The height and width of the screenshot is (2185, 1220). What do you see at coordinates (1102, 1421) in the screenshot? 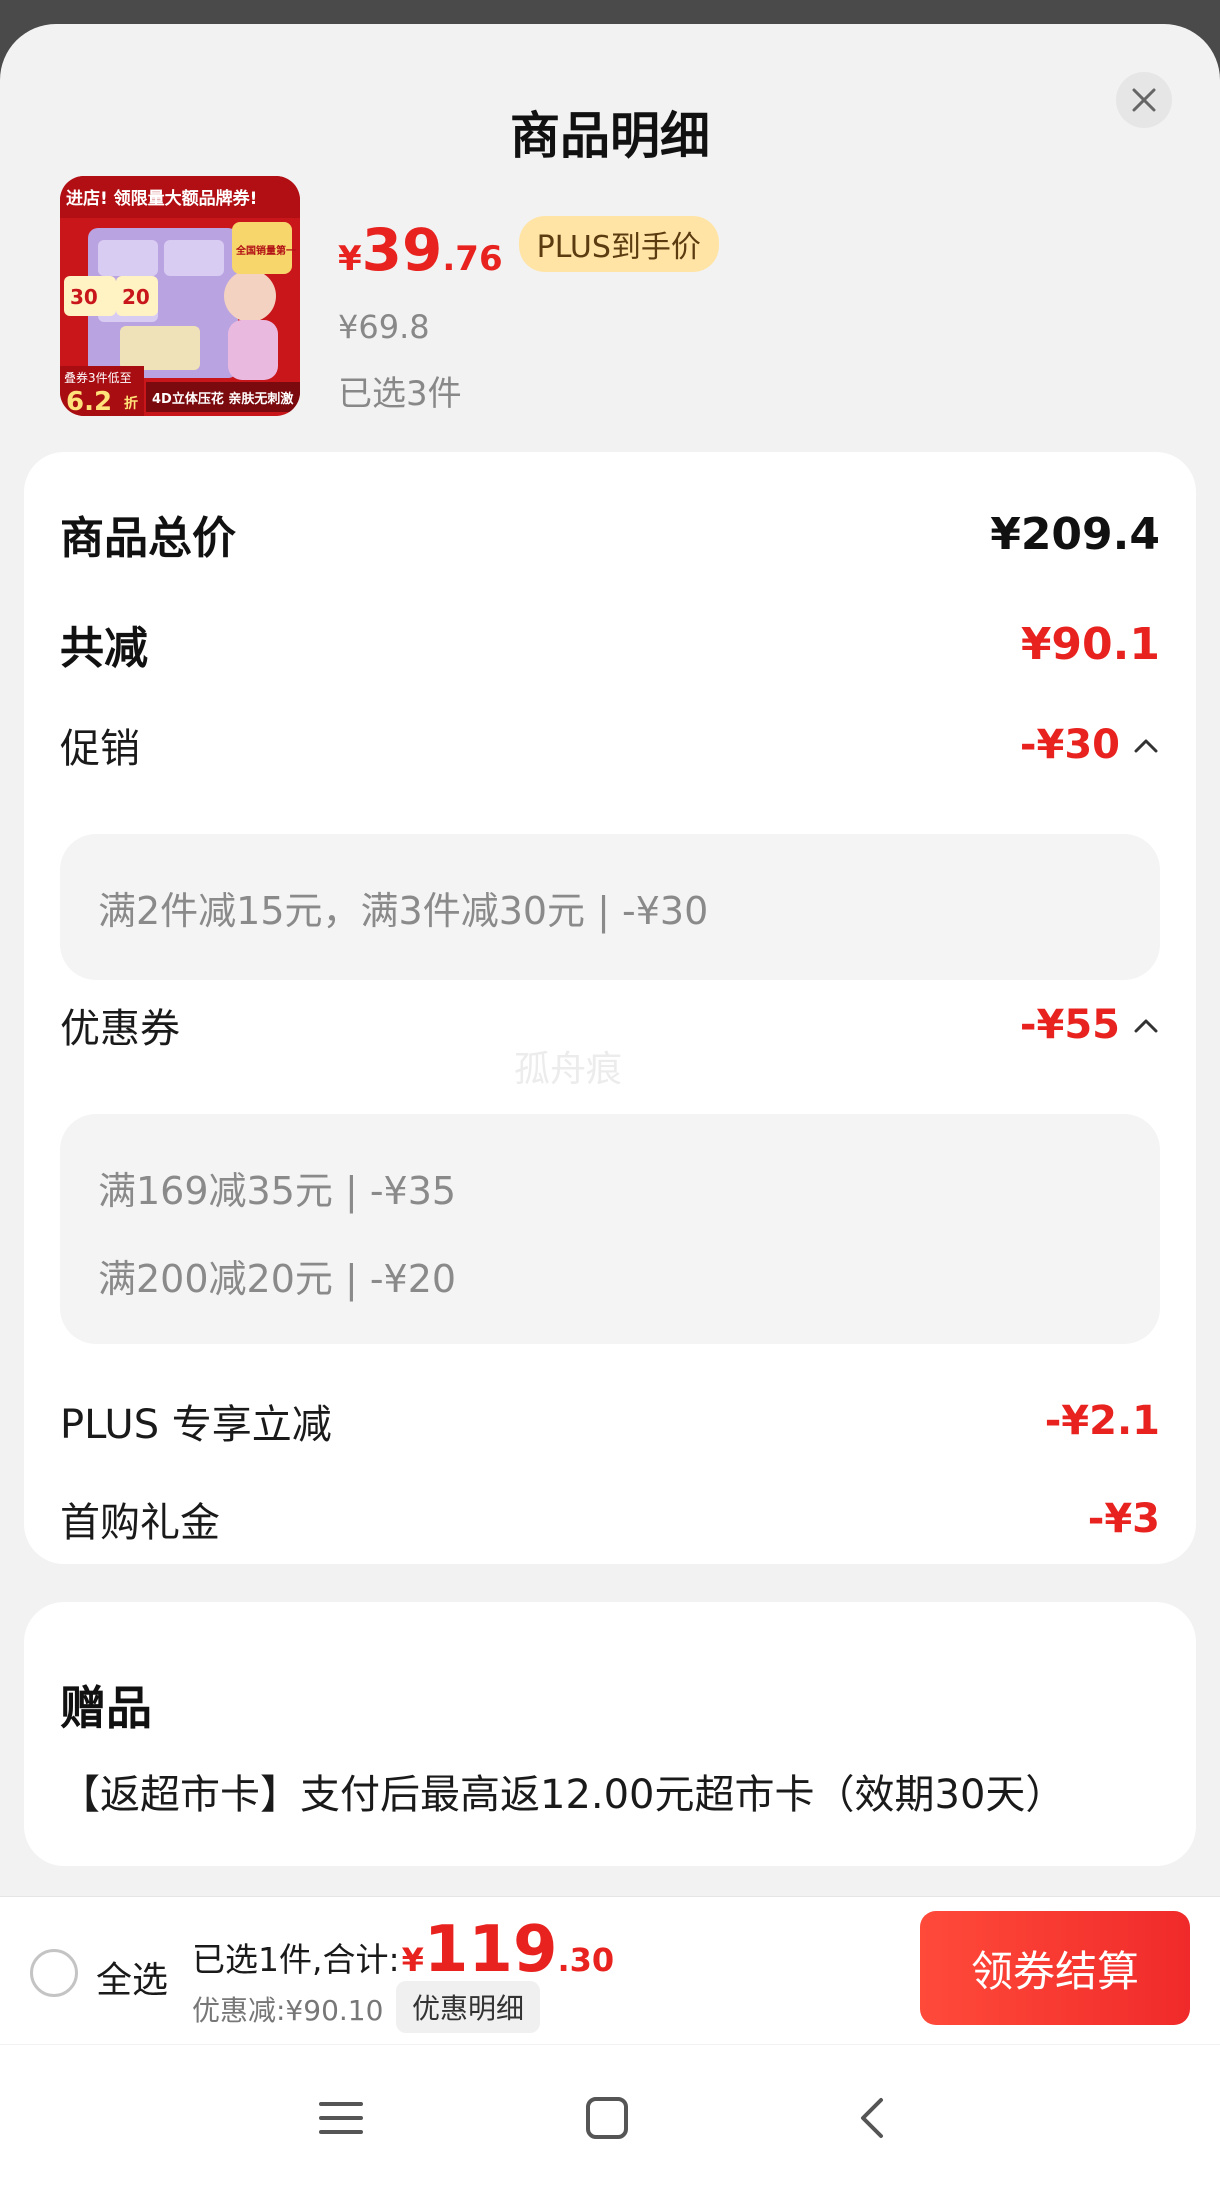
I see `plus-discount-value: -¥2.1` at bounding box center [1102, 1421].